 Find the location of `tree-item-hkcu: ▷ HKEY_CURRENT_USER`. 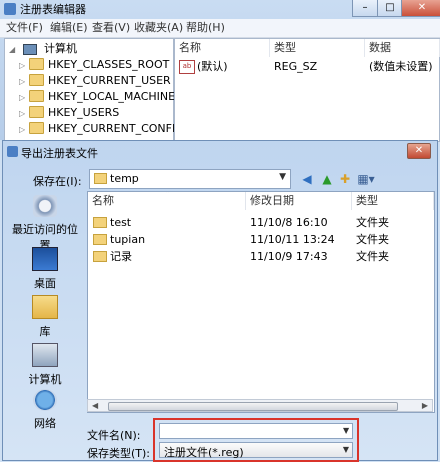

tree-item-hkcu: ▷ HKEY_CURRENT_USER is located at coordinates (95, 80).